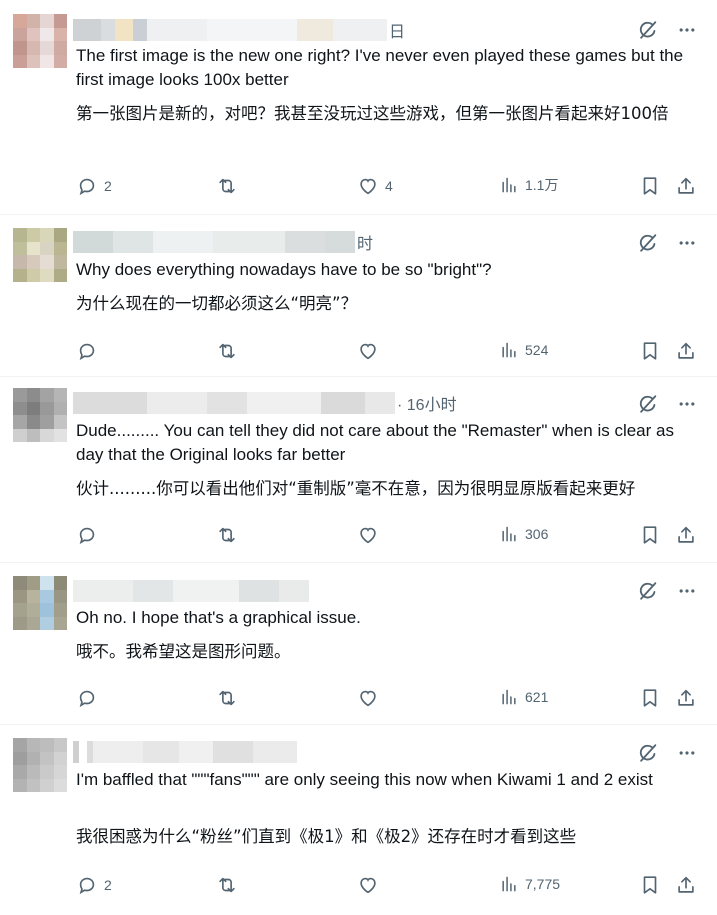 The height and width of the screenshot is (915, 717). I want to click on views-button: 524, so click(523, 350).